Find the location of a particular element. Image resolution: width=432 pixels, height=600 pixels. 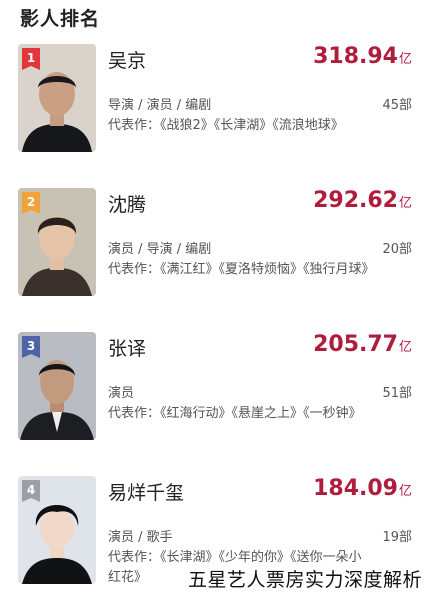

person-roles: 演员 / 导演 / 编剧 is located at coordinates (160, 249).